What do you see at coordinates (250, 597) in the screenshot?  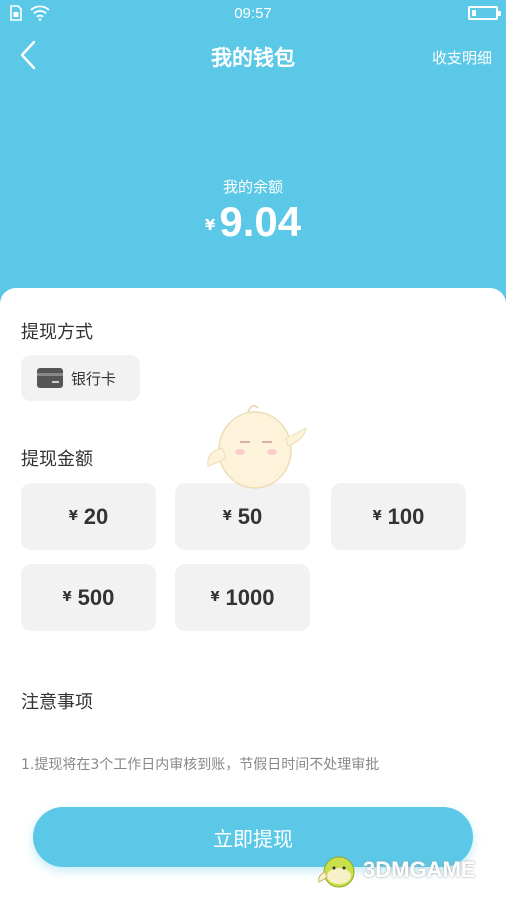 I see `amount-value: 1000` at bounding box center [250, 597].